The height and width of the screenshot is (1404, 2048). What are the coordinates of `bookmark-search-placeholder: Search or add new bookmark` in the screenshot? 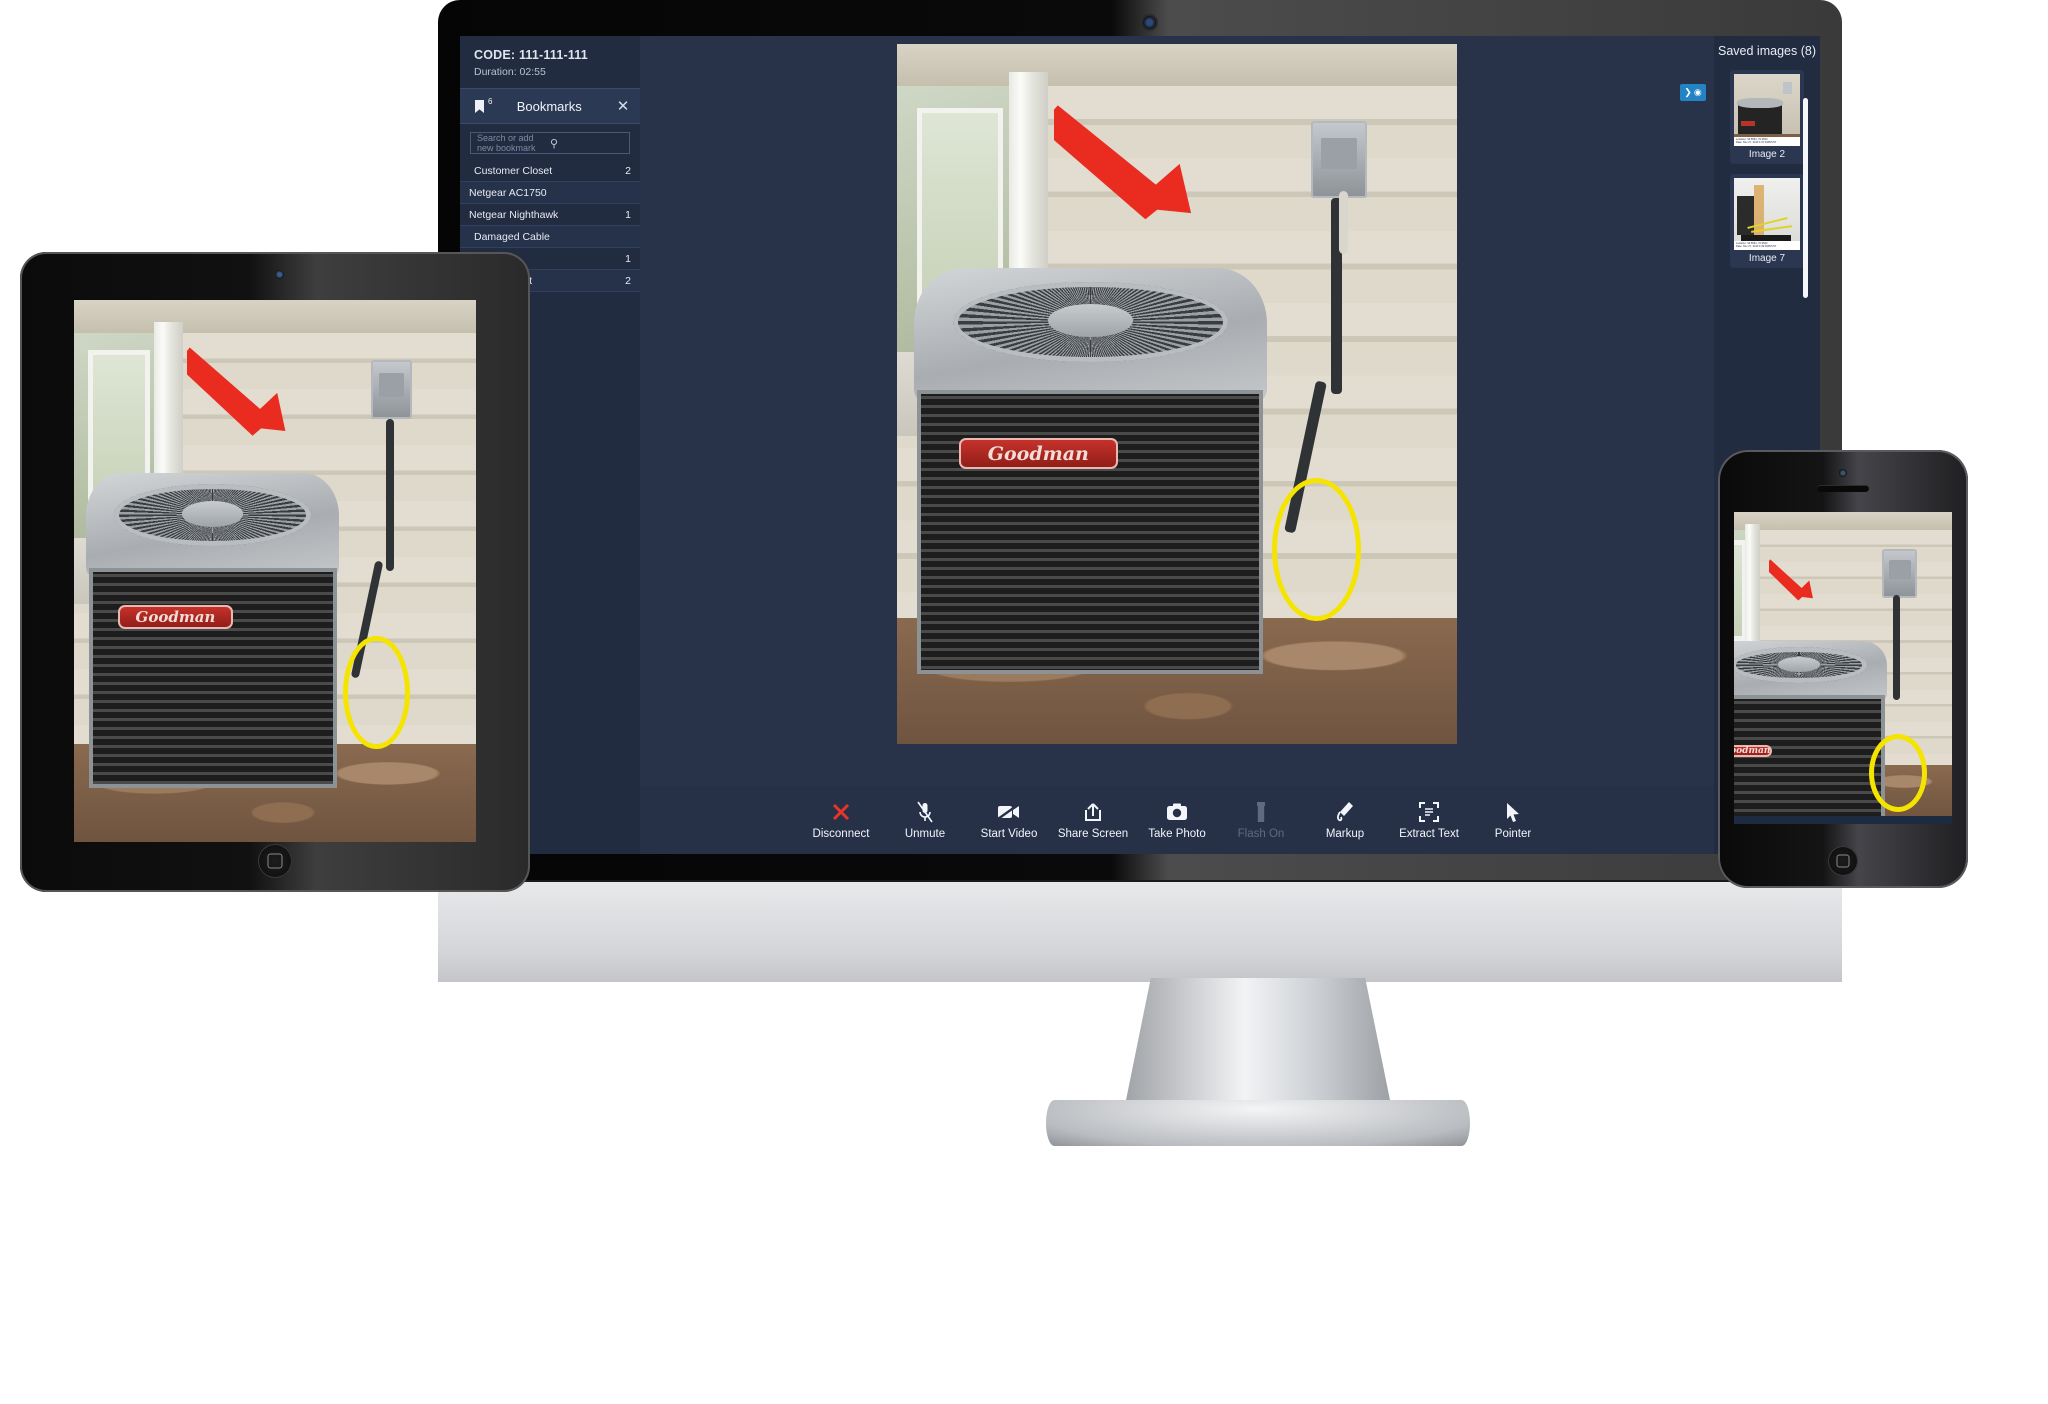 It's located at (506, 143).